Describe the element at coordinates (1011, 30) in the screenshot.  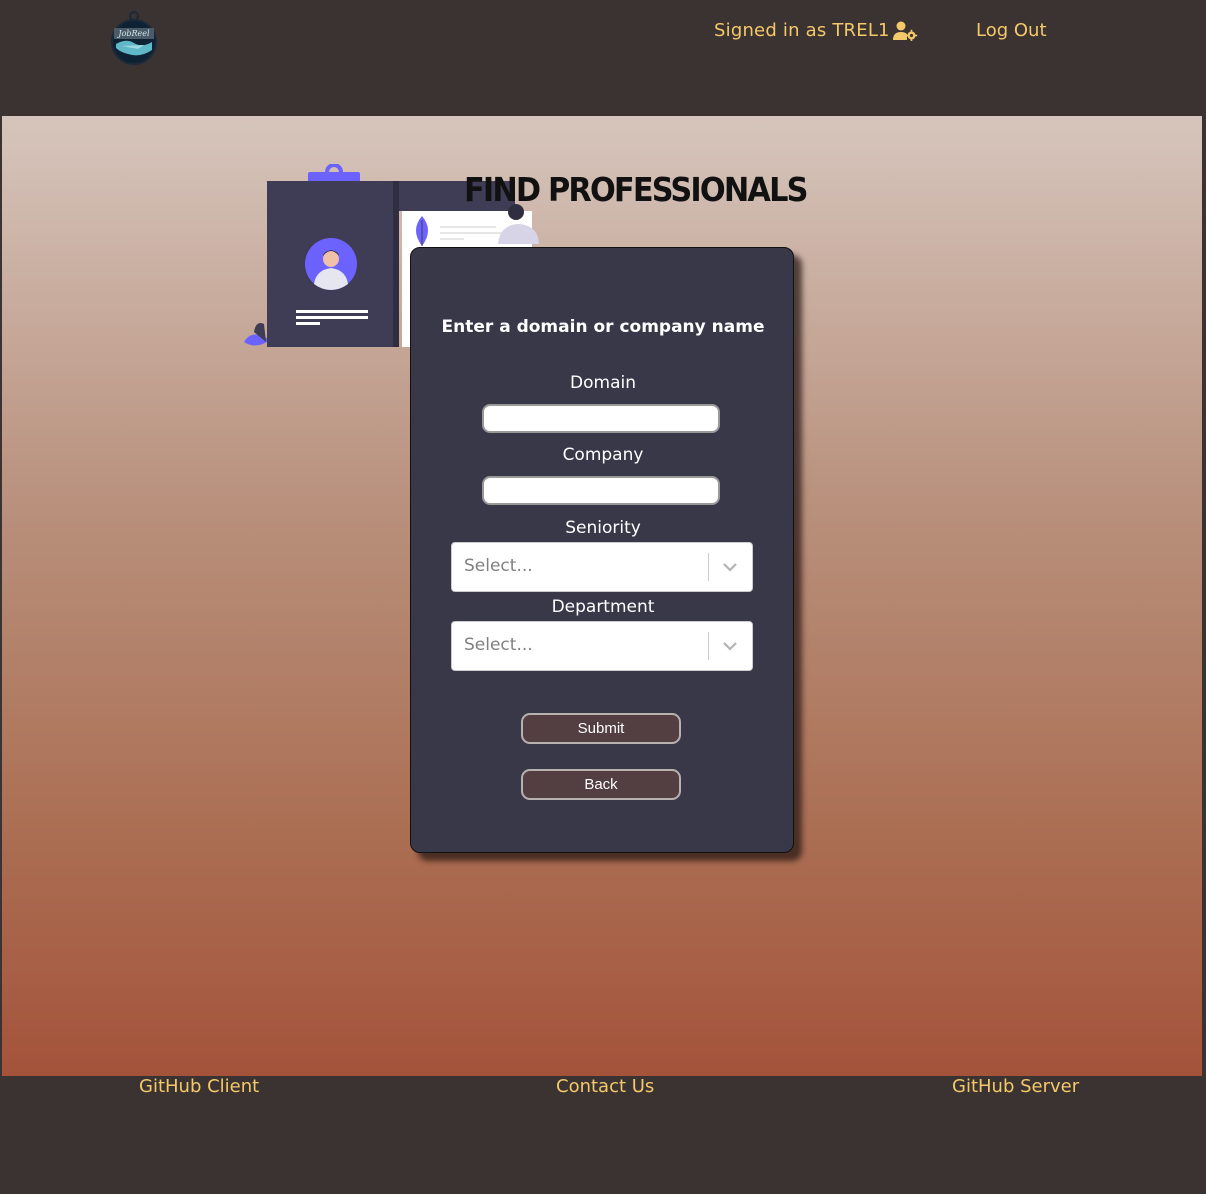
I see `logout-link: Log Out` at that location.